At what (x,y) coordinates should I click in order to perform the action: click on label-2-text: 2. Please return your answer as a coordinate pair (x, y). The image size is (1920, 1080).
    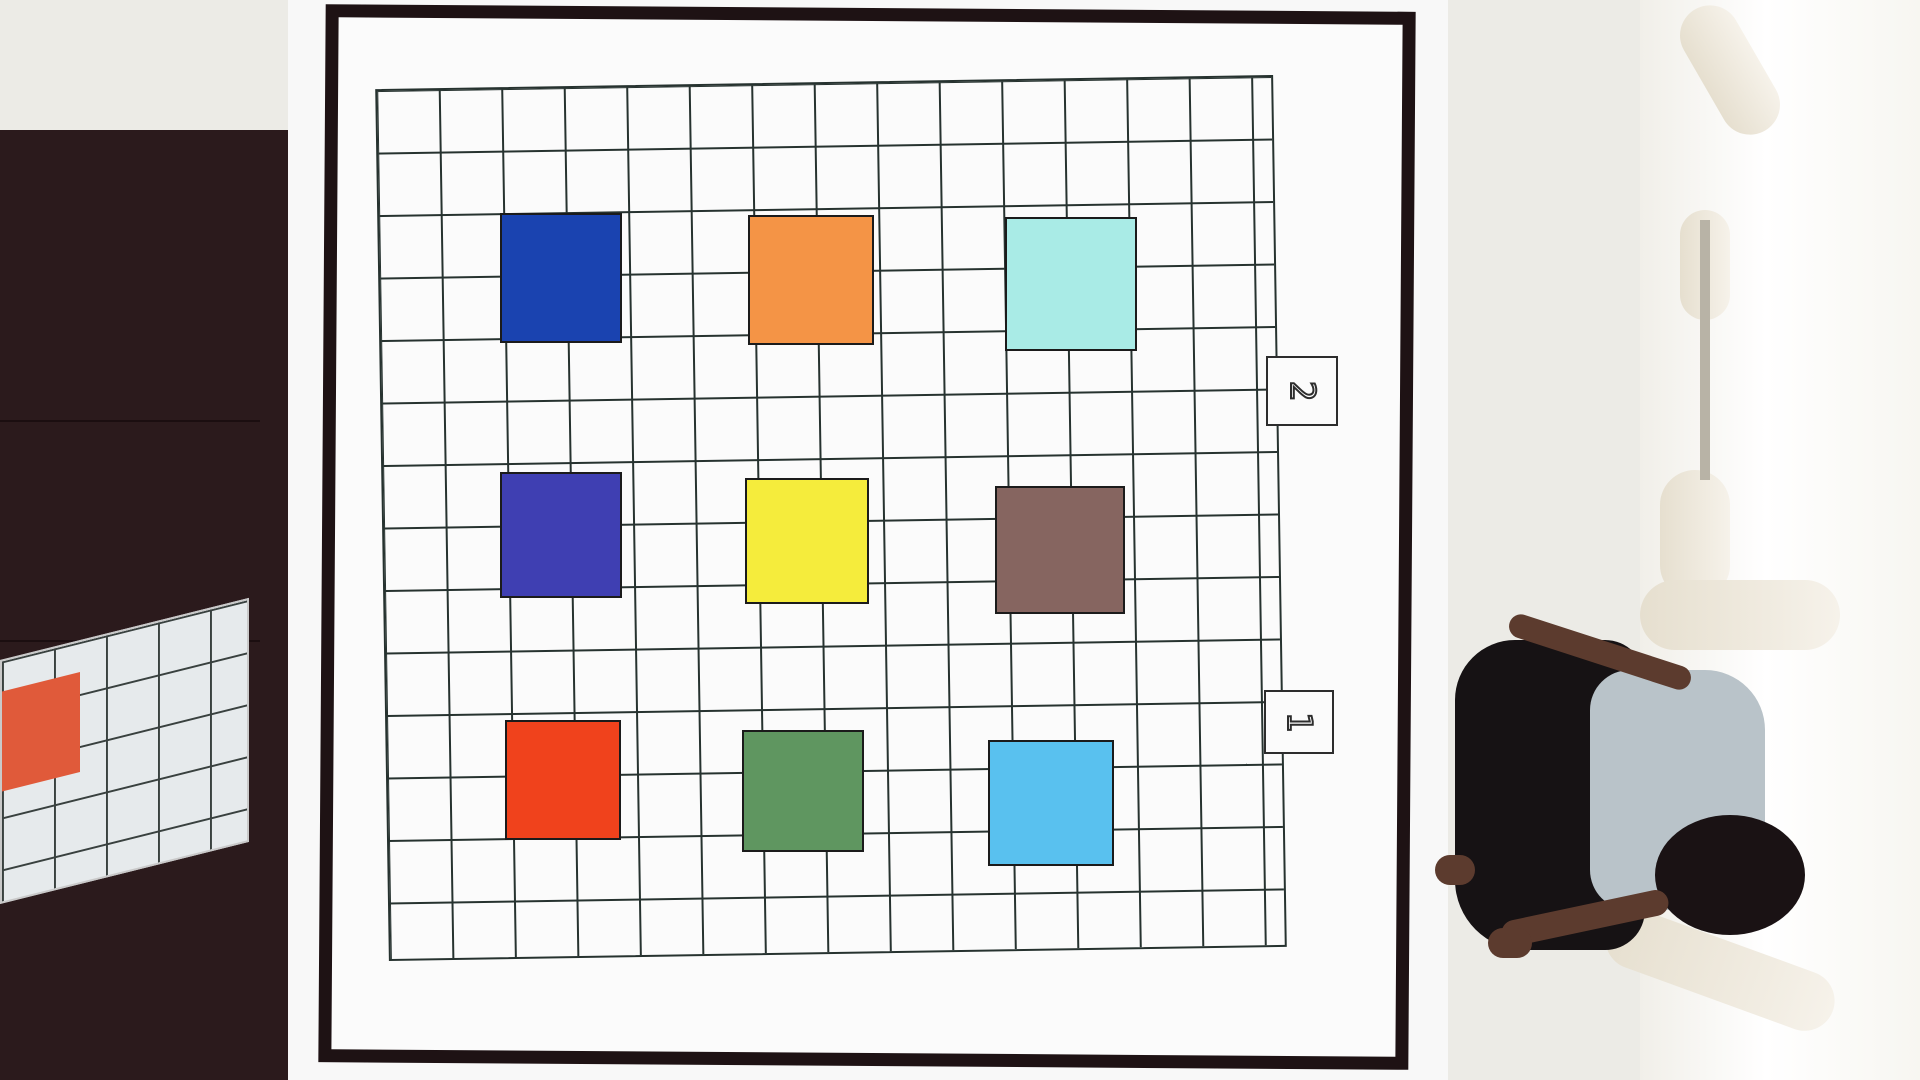
    Looking at the image, I should click on (1302, 391).